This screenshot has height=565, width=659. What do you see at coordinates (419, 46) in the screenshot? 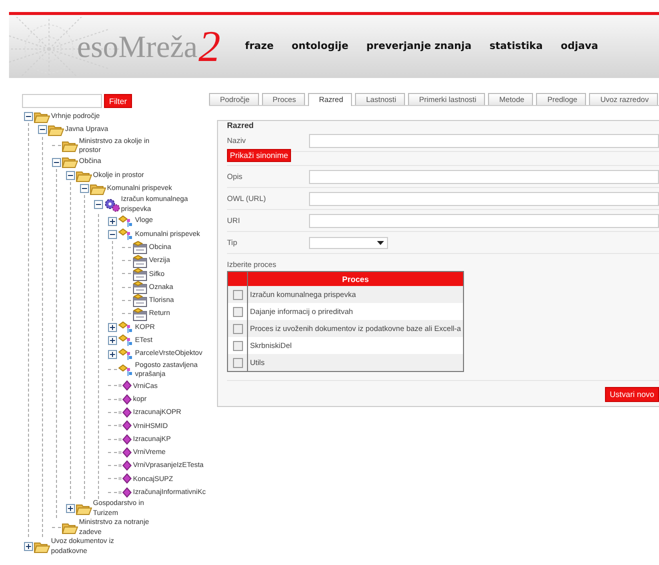
I see `nav-link: preverjanje znanja` at bounding box center [419, 46].